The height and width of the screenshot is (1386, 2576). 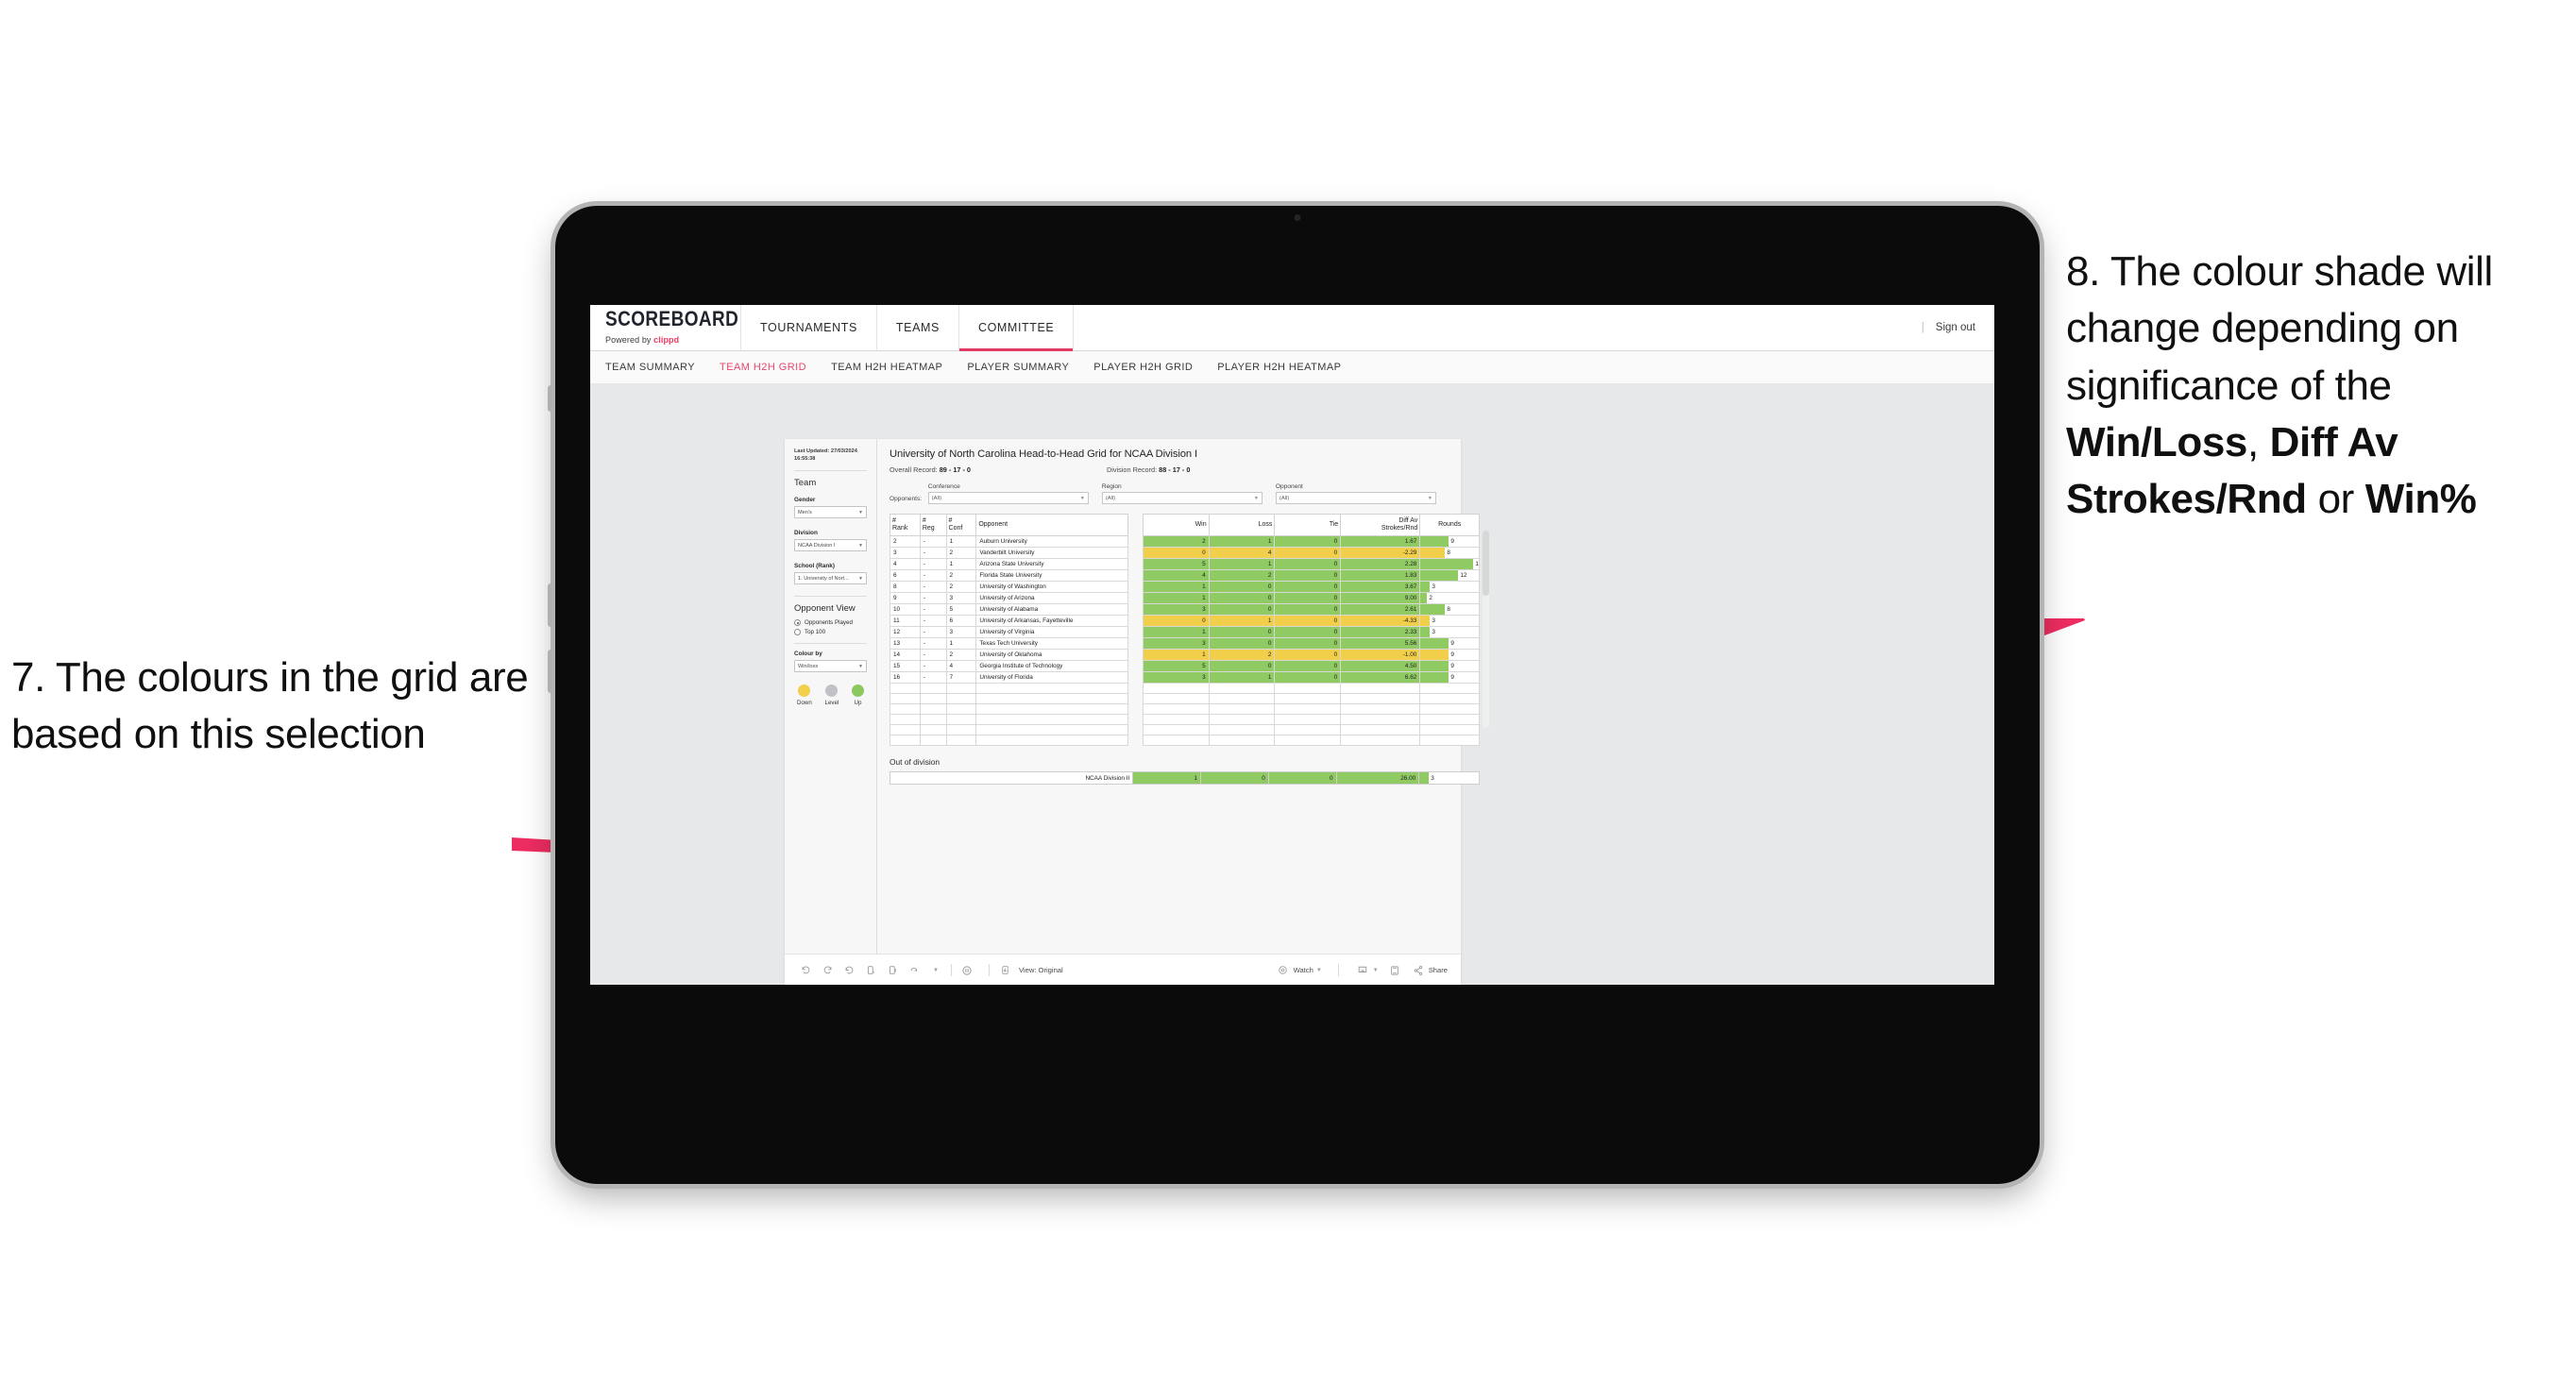 What do you see at coordinates (966, 970) in the screenshot?
I see `pause-icon` at bounding box center [966, 970].